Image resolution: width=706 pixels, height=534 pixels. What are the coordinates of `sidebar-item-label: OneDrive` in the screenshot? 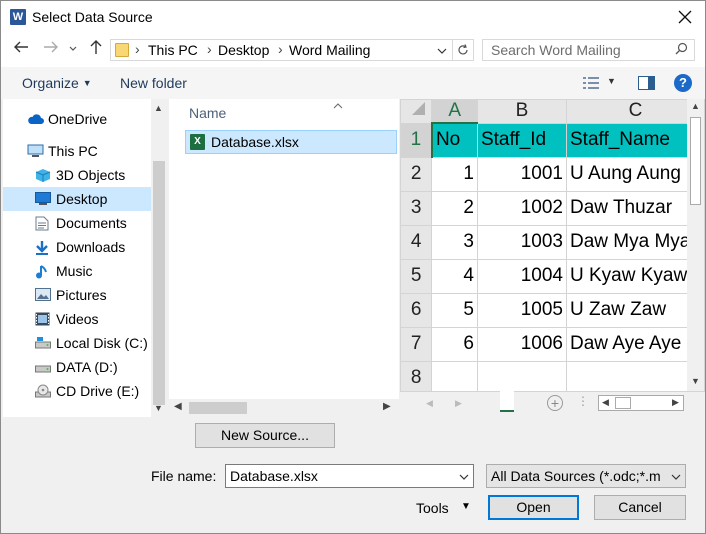 It's located at (78, 119).